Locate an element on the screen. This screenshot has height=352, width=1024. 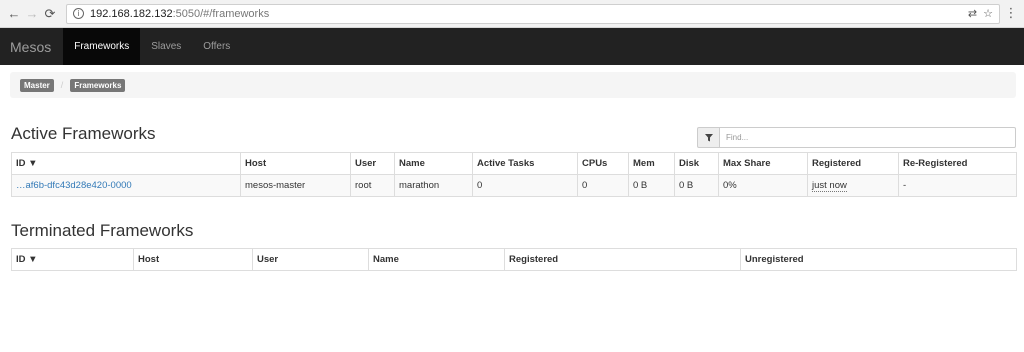
cell-cpus: 0 is located at coordinates (603, 185).